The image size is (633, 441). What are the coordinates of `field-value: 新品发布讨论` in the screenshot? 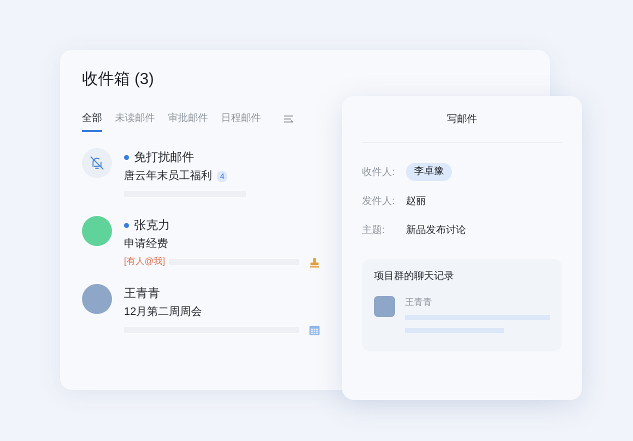 It's located at (436, 231).